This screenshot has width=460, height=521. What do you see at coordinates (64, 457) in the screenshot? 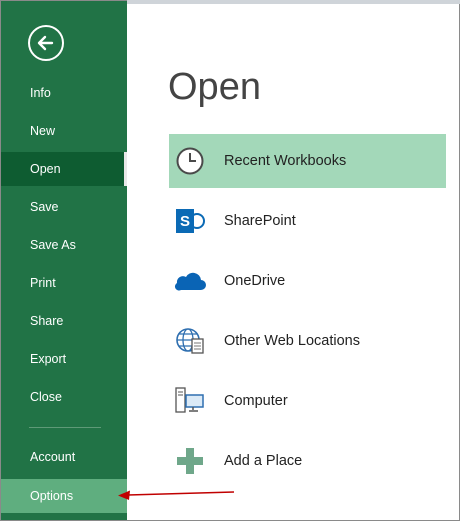
I see `nav-account: Account` at bounding box center [64, 457].